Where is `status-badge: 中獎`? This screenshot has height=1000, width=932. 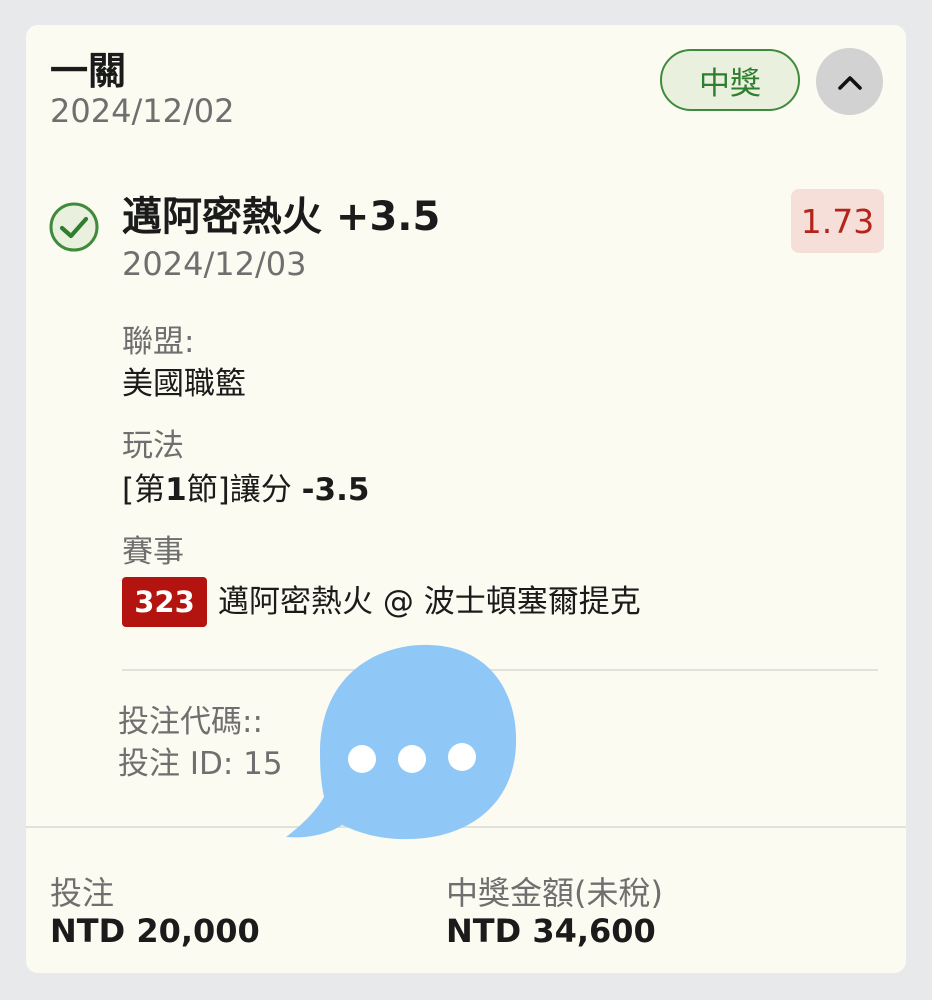
status-badge: 中獎 is located at coordinates (730, 80).